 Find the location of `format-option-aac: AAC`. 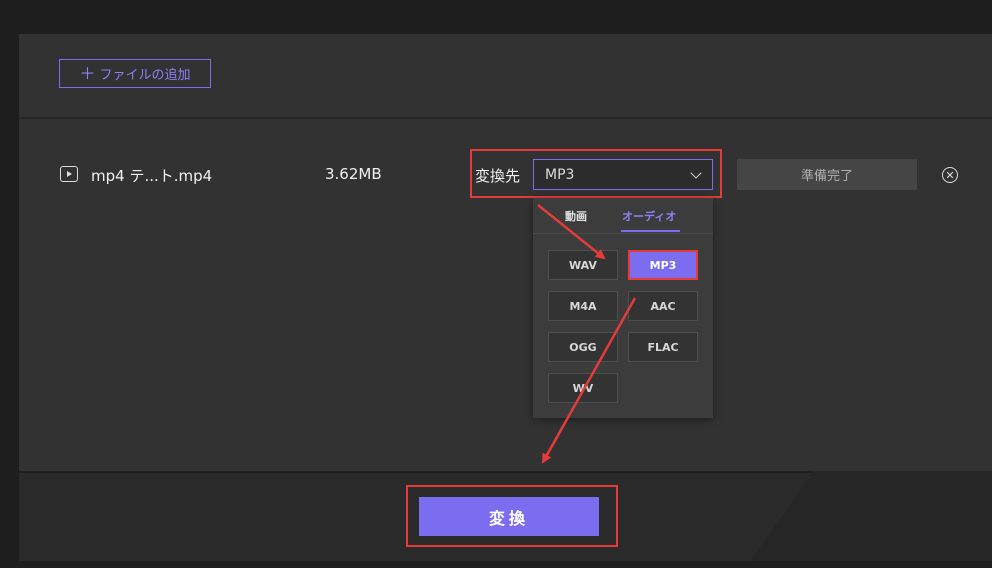

format-option-aac: AAC is located at coordinates (663, 306).